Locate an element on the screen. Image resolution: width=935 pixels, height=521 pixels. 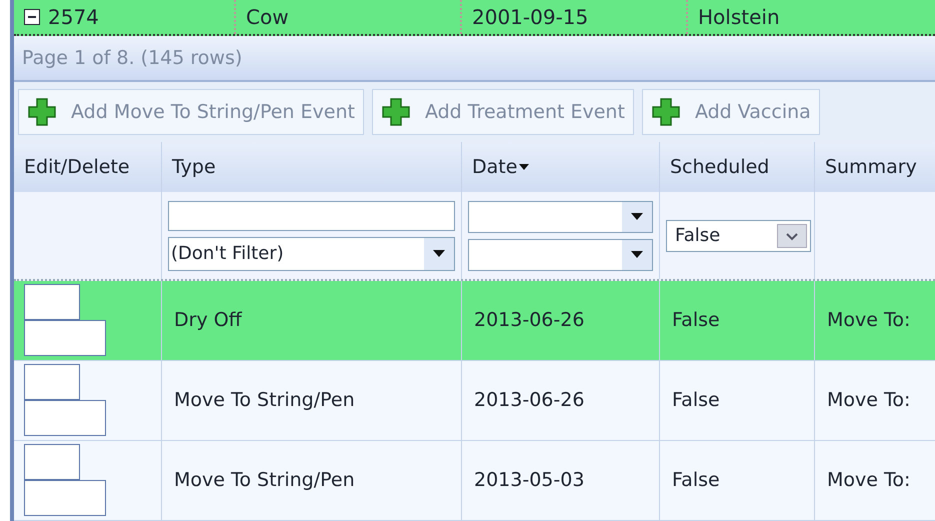
scheduled-filter-dropdown: False is located at coordinates (738, 236).